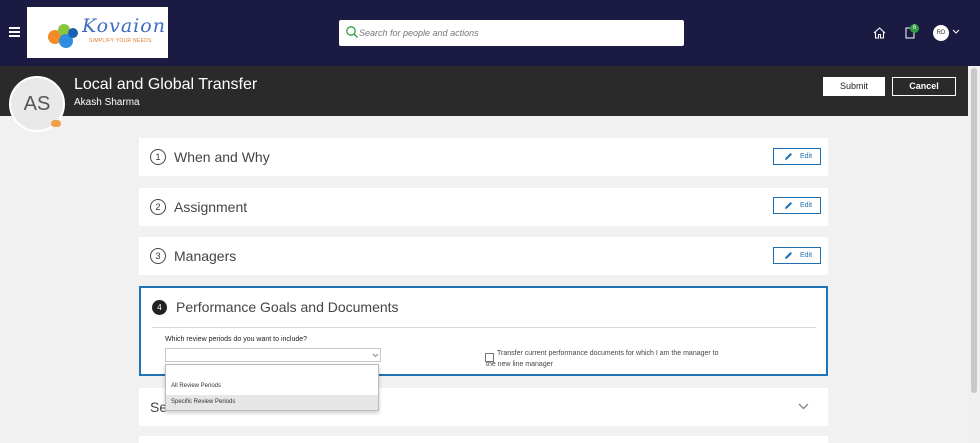 This screenshot has width=980, height=443. What do you see at coordinates (272, 372) in the screenshot?
I see `dropdown-blank-option` at bounding box center [272, 372].